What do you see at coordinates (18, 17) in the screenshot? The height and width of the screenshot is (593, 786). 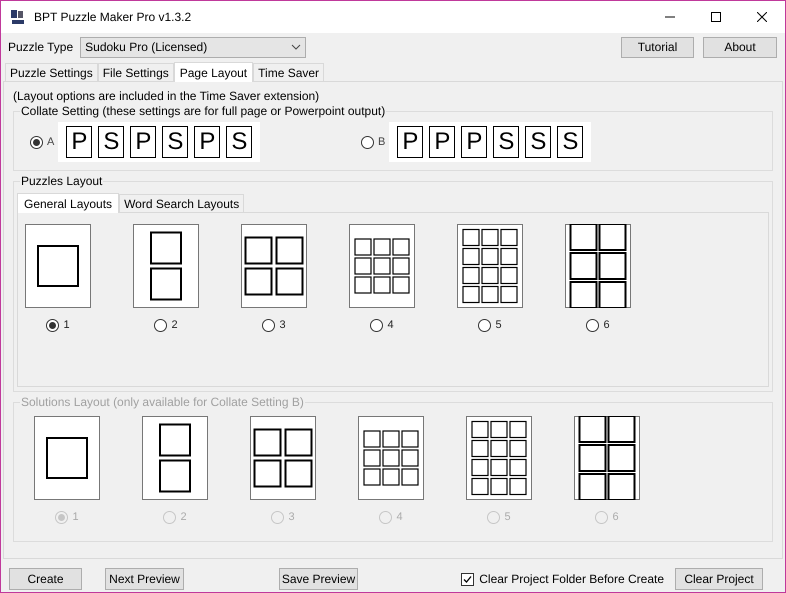 I see `app-icon` at bounding box center [18, 17].